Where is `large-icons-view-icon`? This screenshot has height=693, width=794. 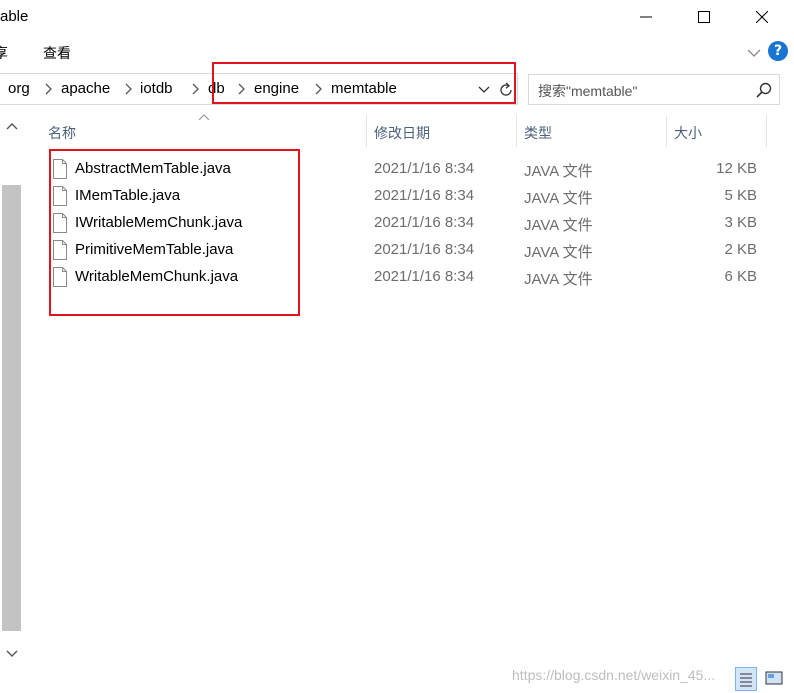 large-icons-view-icon is located at coordinates (774, 678).